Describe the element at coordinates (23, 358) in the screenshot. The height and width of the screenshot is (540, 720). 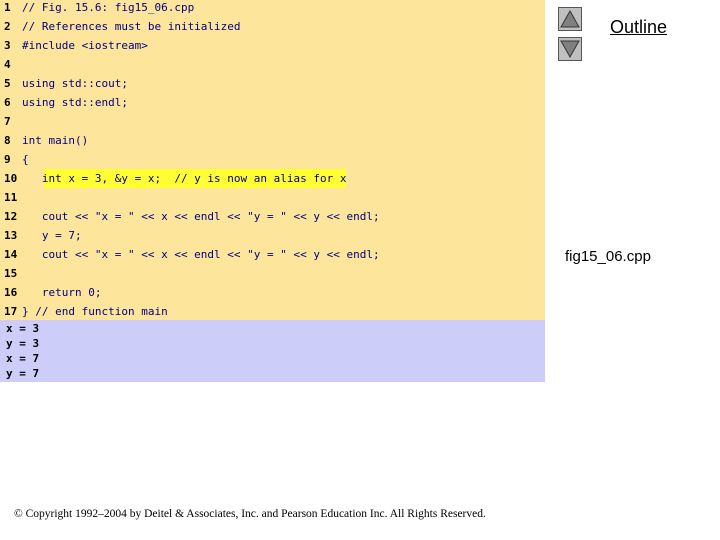
I see `output-line: x = 7` at that location.